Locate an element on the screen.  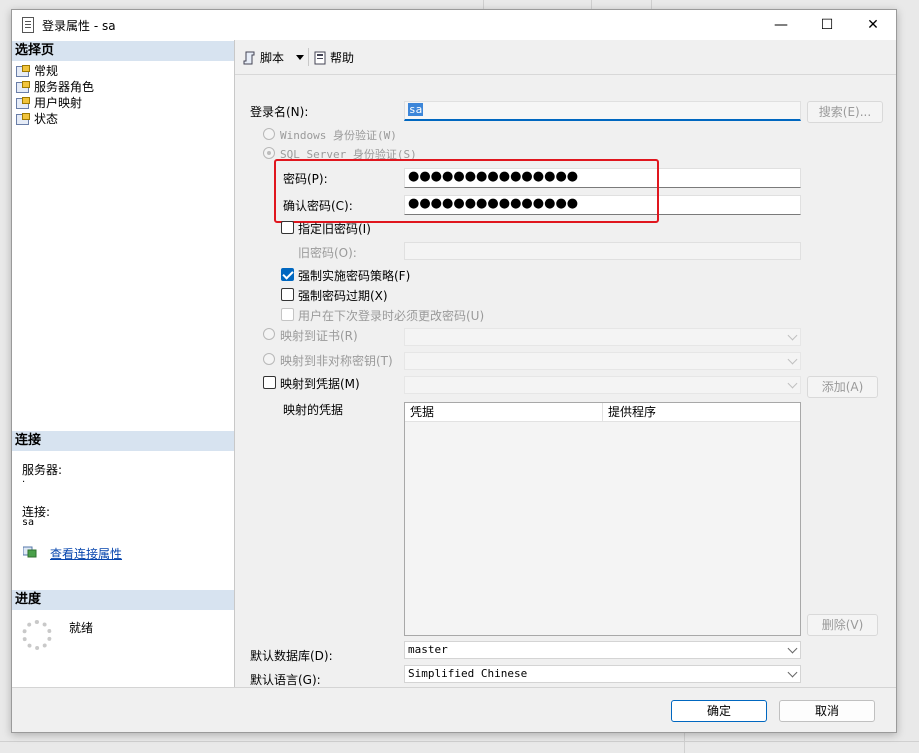
old-password-input is located at coordinates (602, 251).